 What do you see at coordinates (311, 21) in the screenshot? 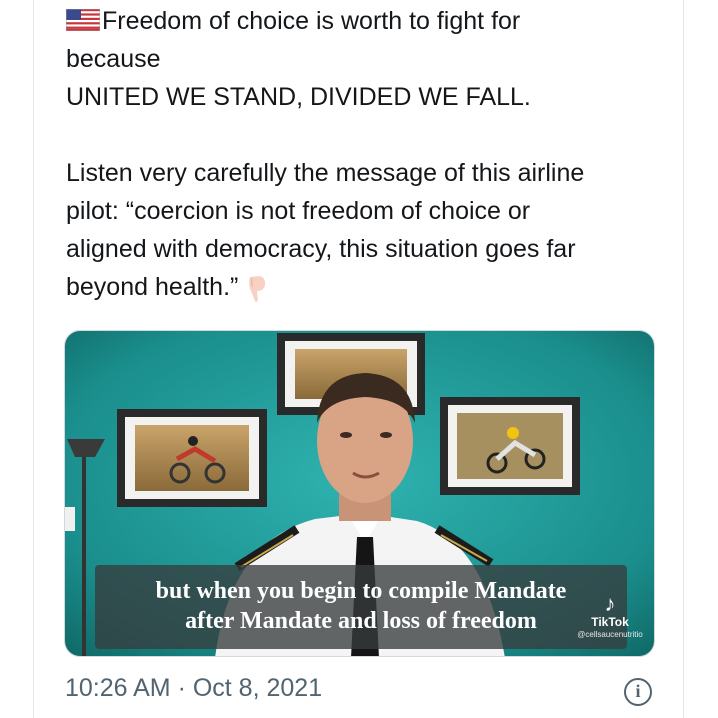
I see `tweet-line-1-text: Freedom of choice is worth to fight for` at bounding box center [311, 21].